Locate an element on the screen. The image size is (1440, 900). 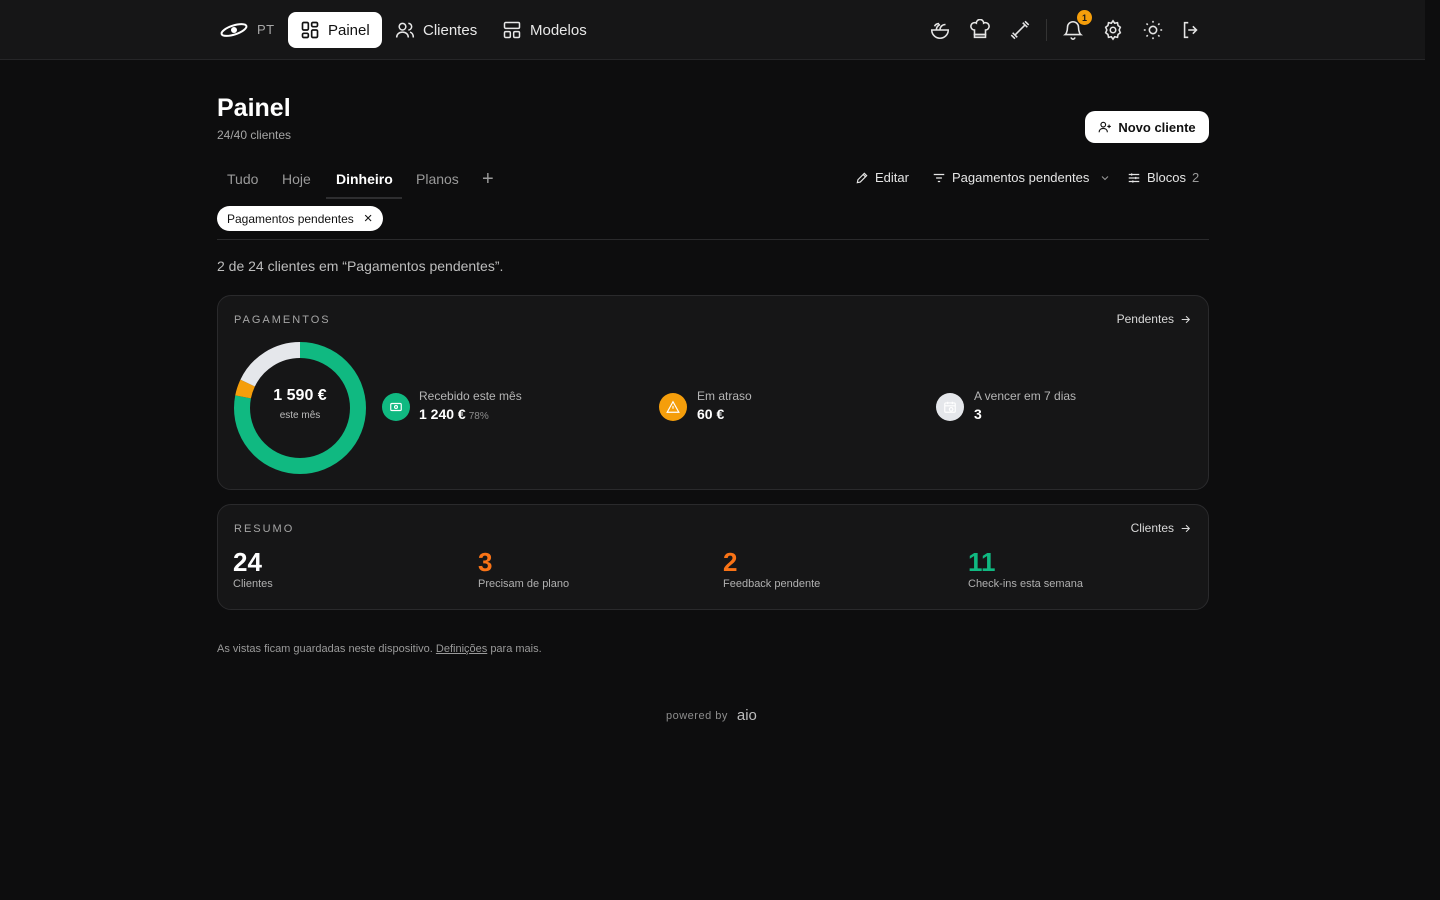
new-client-label: Novo cliente is located at coordinates (1157, 127).